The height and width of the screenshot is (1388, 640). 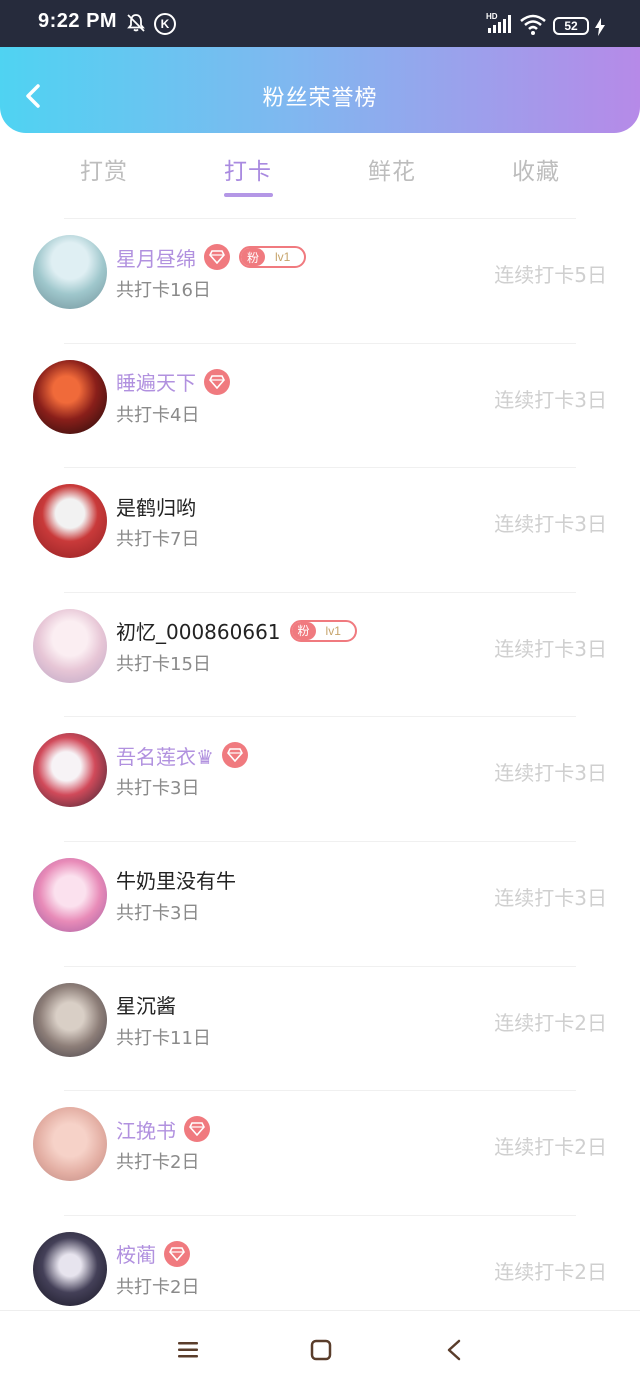 What do you see at coordinates (198, 630) in the screenshot?
I see `user-name: 初忆_000860661` at bounding box center [198, 630].